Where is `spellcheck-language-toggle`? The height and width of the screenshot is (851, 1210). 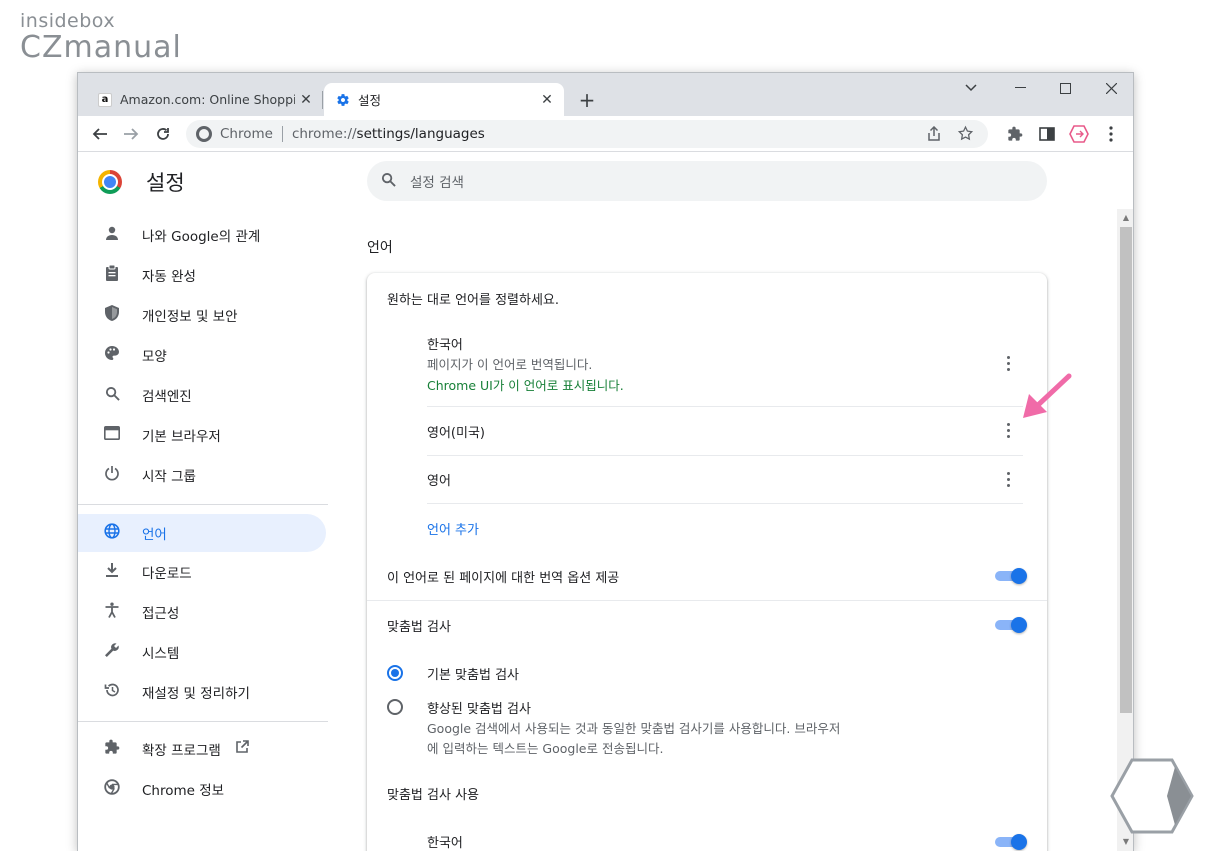 spellcheck-language-toggle is located at coordinates (1011, 842).